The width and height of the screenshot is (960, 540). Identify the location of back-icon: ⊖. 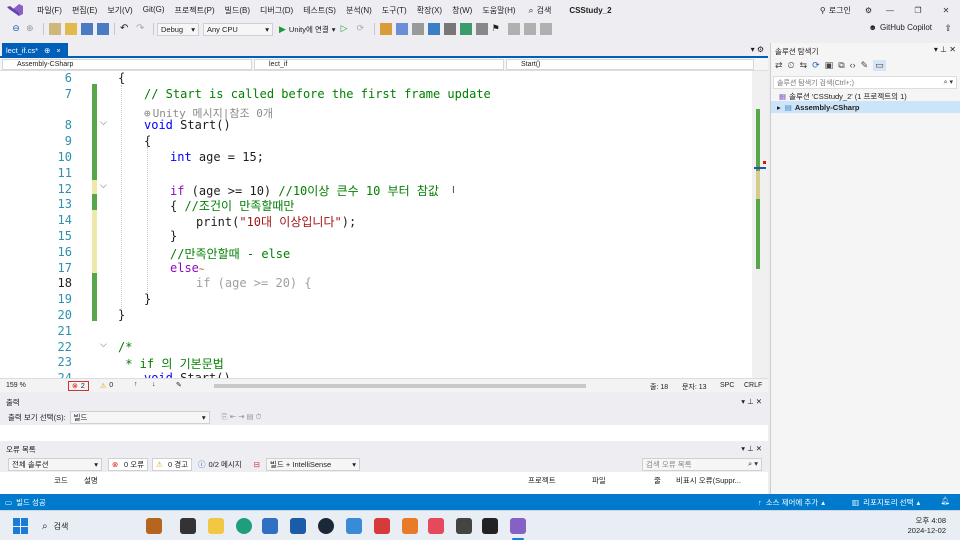
(16, 29).